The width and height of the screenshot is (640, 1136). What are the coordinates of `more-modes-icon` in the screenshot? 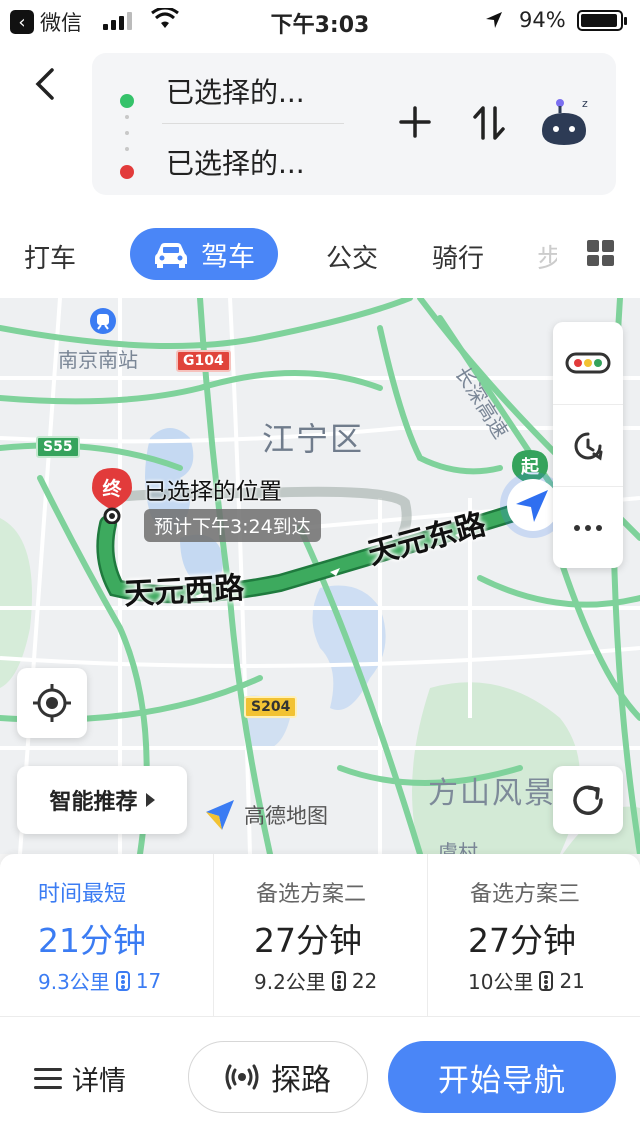 It's located at (600, 253).